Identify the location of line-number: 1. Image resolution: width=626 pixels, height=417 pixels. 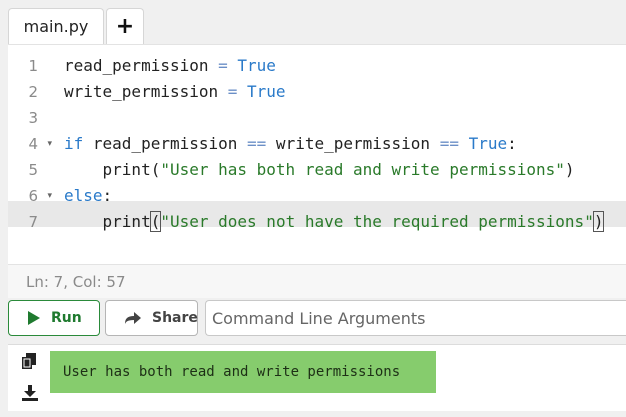
(33, 66).